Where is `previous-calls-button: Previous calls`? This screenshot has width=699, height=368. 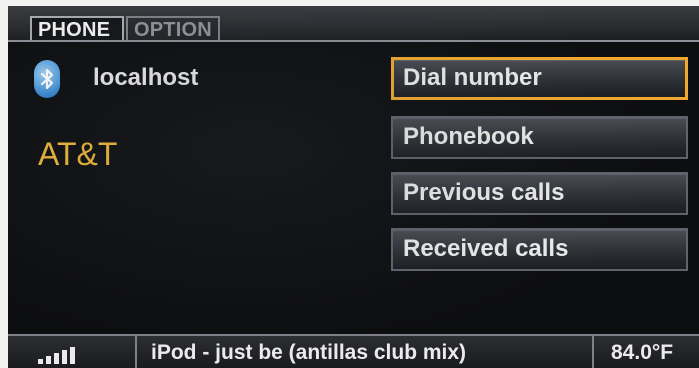 previous-calls-button: Previous calls is located at coordinates (539, 193).